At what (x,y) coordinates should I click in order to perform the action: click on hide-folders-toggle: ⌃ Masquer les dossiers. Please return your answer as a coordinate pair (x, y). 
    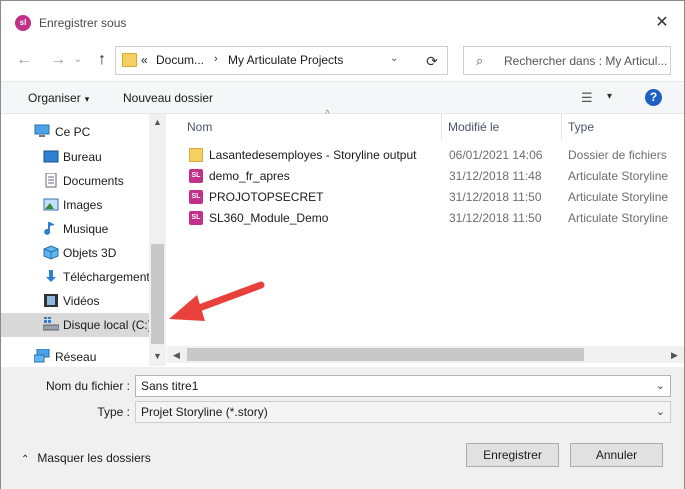
    Looking at the image, I should click on (86, 458).